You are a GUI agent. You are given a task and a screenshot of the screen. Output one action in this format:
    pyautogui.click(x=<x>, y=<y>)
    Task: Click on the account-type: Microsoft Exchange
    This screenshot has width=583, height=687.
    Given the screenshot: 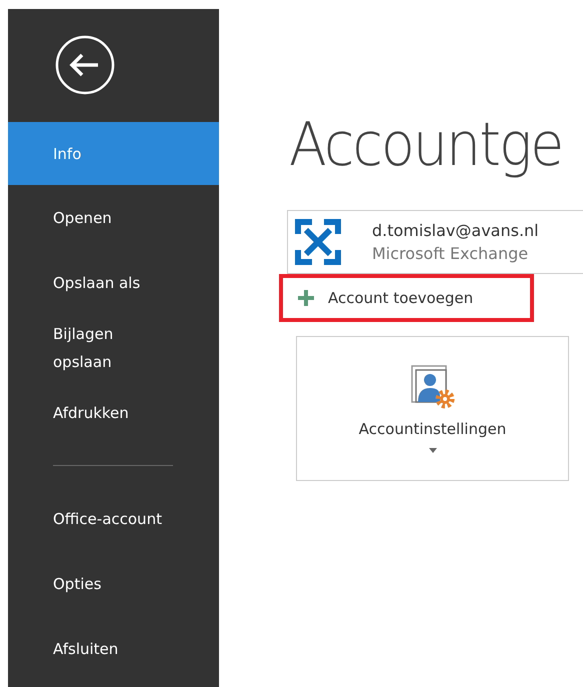 What is the action you would take?
    pyautogui.click(x=451, y=253)
    